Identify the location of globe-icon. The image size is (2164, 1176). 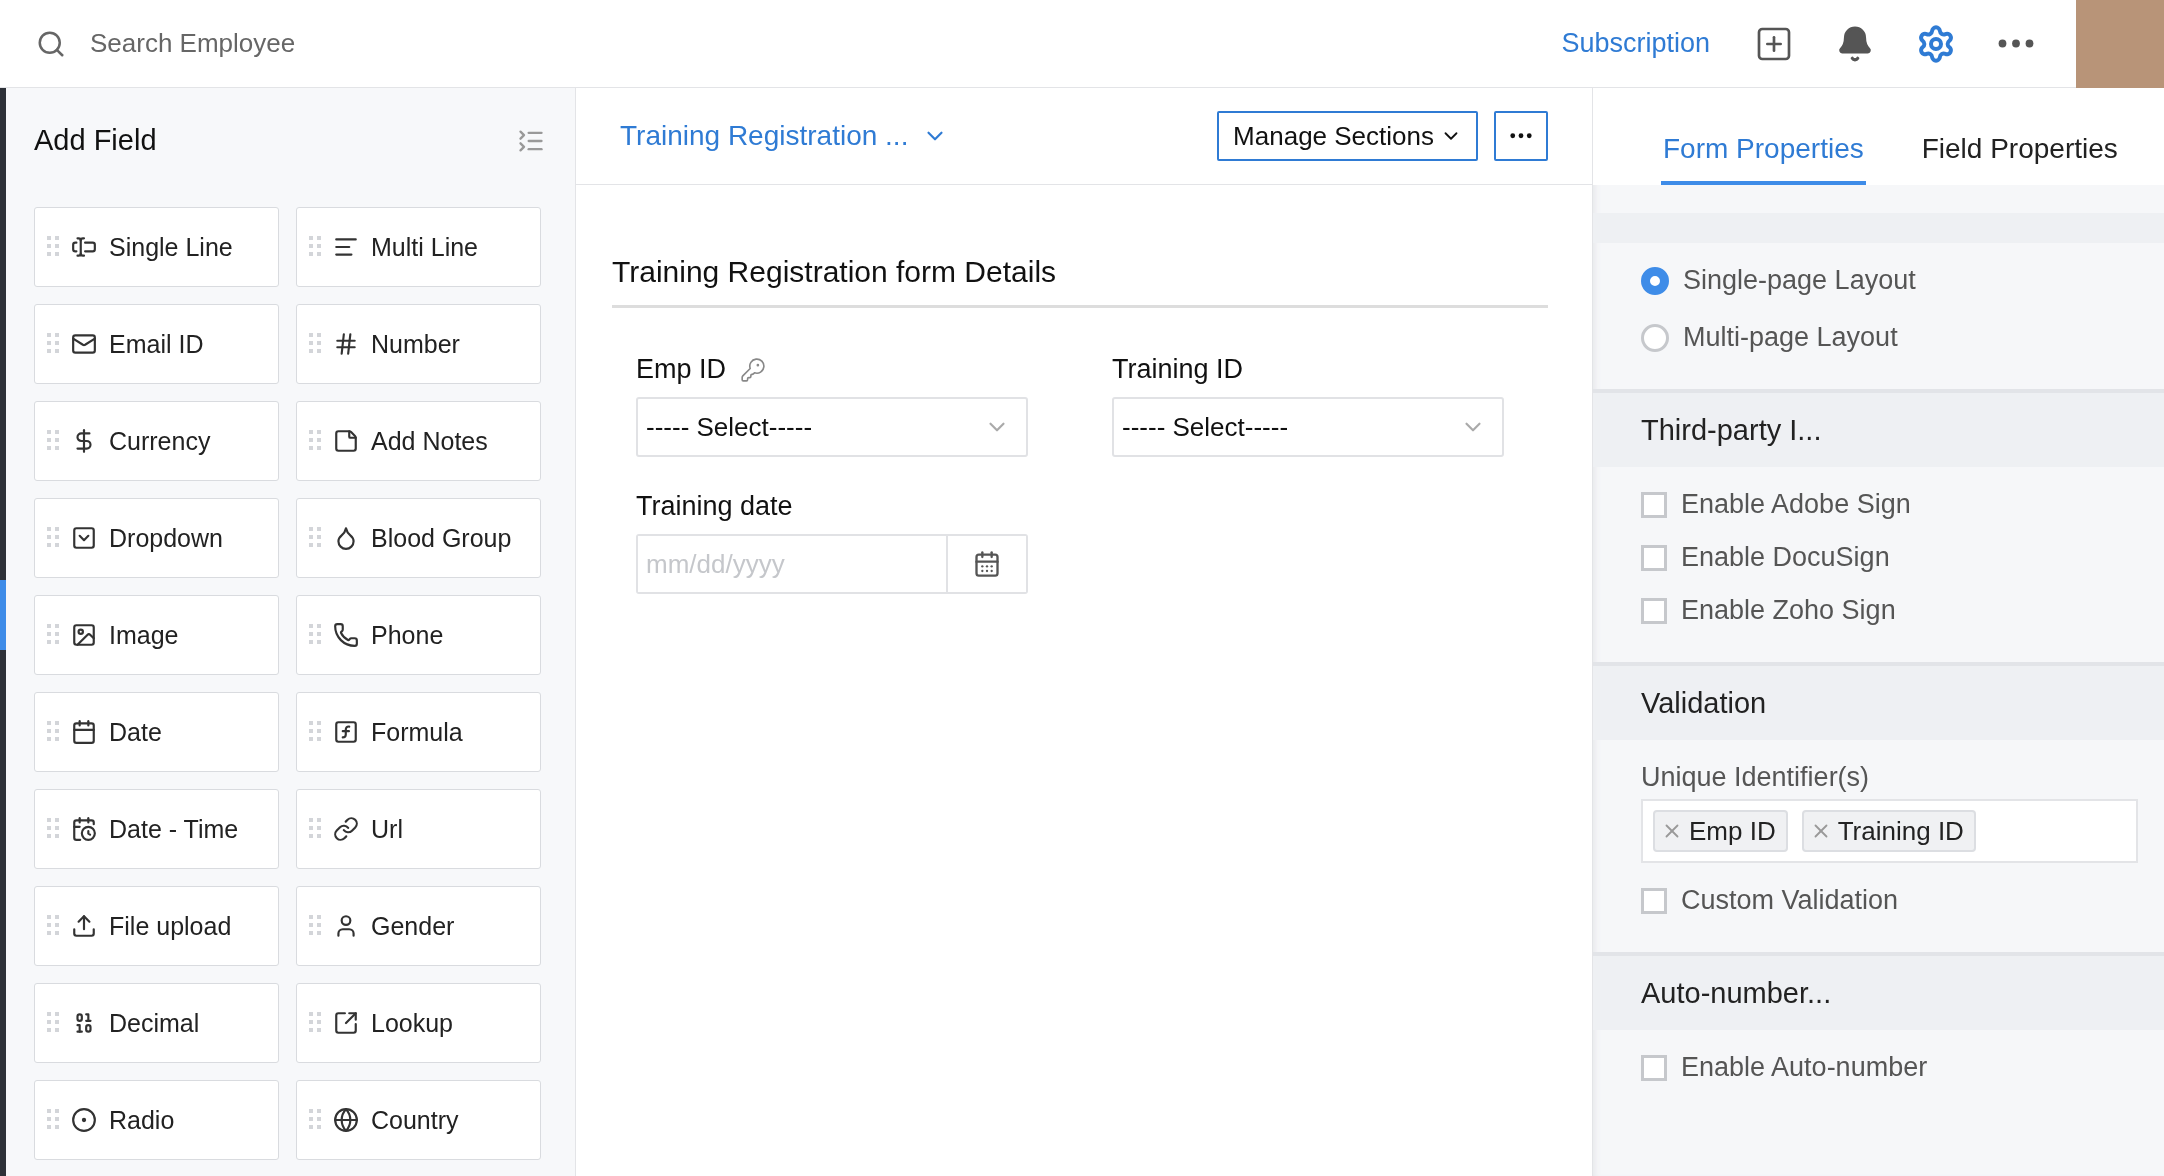
(346, 1120).